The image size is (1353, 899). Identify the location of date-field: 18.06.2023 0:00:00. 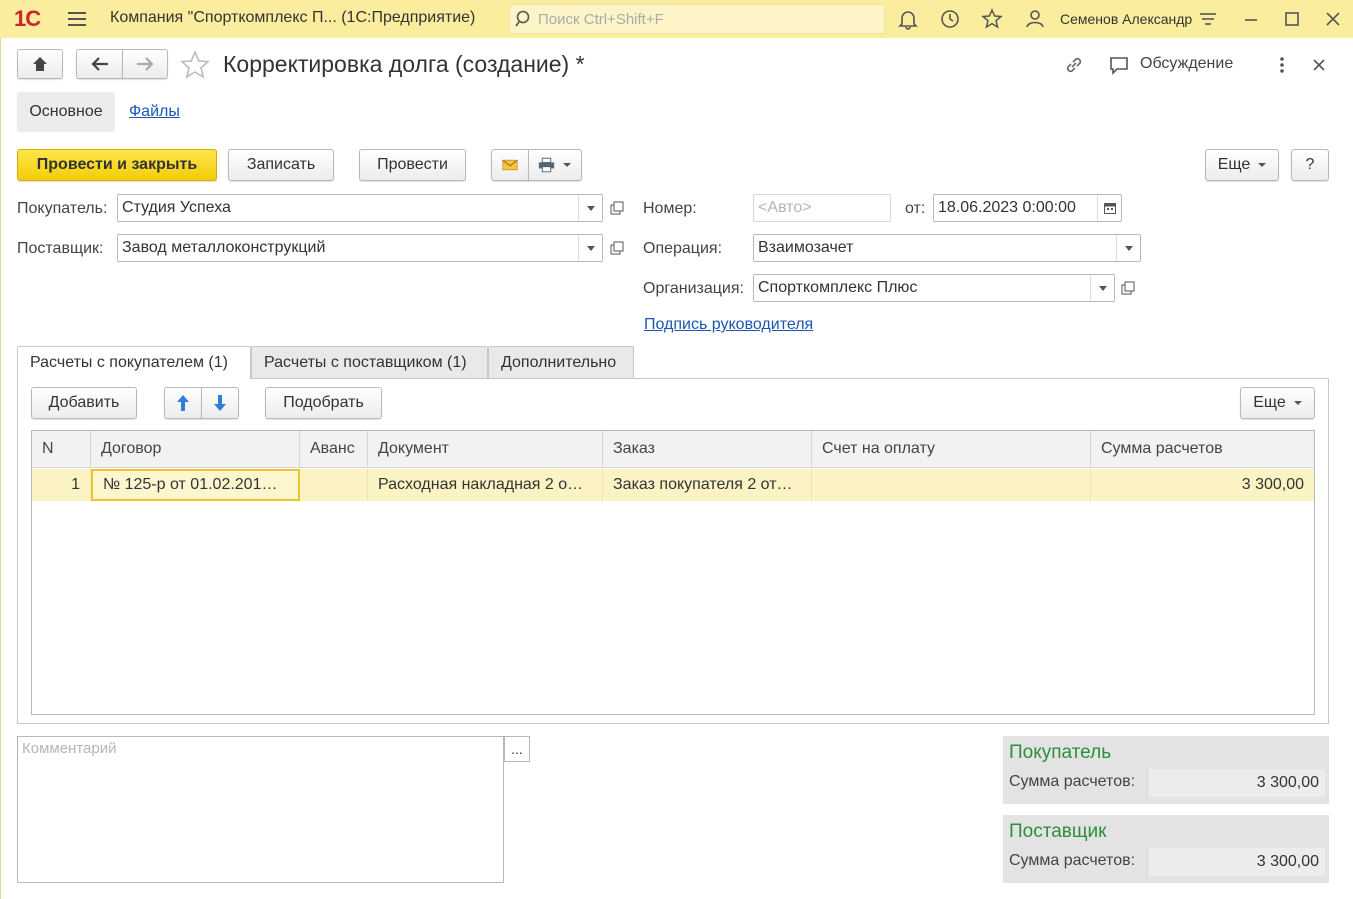
(1027, 208).